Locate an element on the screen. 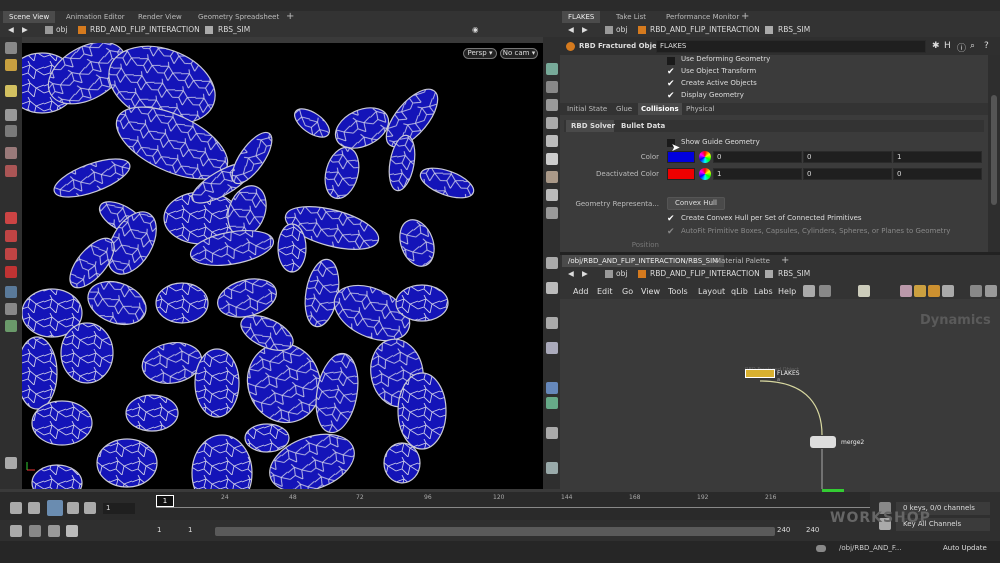  paint-icon is located at coordinates (552, 348).